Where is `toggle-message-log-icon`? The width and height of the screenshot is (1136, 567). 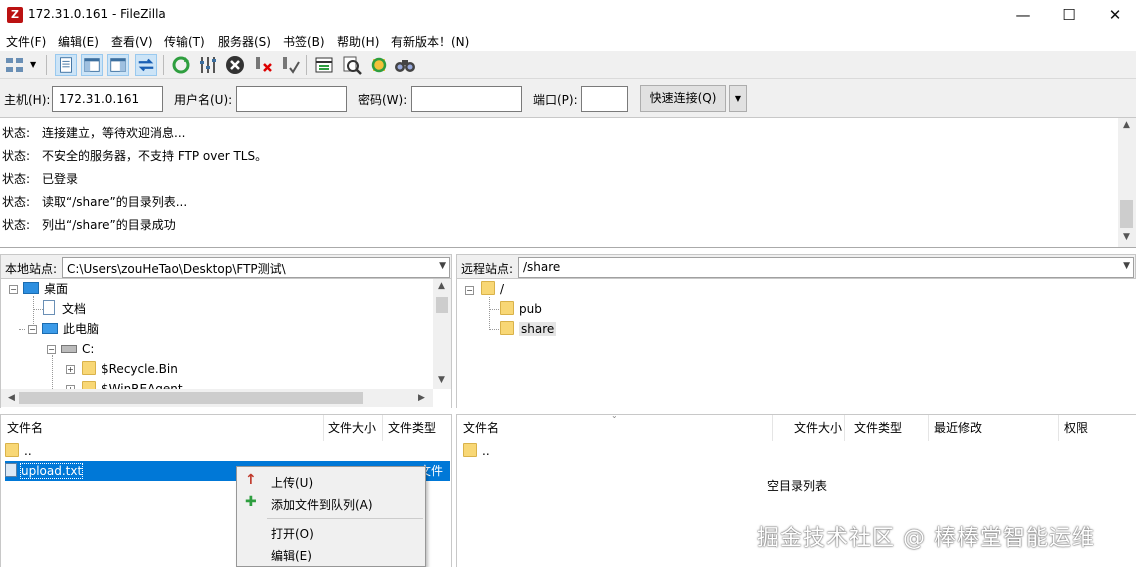
toggle-message-log-icon is located at coordinates (66, 65).